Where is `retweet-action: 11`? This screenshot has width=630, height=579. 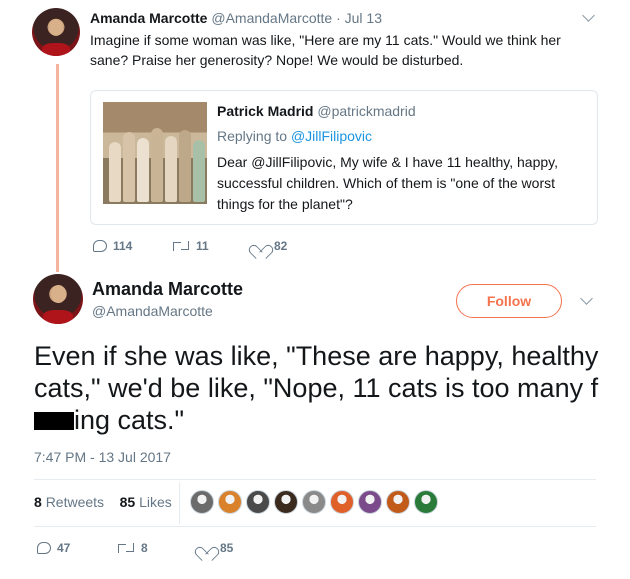
retweet-action: 11 is located at coordinates (190, 246).